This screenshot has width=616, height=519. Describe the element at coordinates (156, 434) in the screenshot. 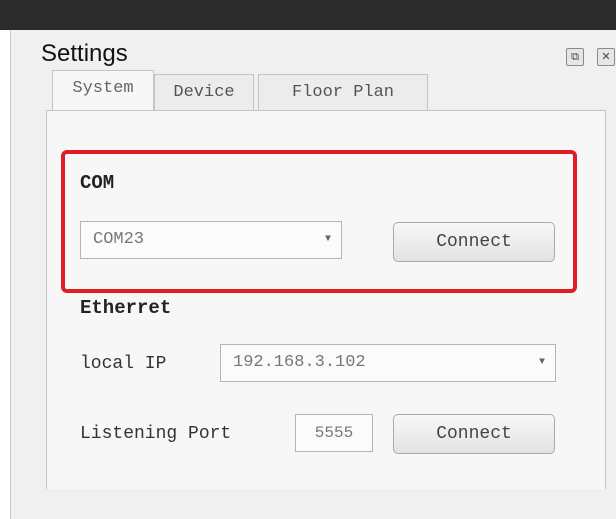

I see `listening-port-label: Listening Port` at that location.